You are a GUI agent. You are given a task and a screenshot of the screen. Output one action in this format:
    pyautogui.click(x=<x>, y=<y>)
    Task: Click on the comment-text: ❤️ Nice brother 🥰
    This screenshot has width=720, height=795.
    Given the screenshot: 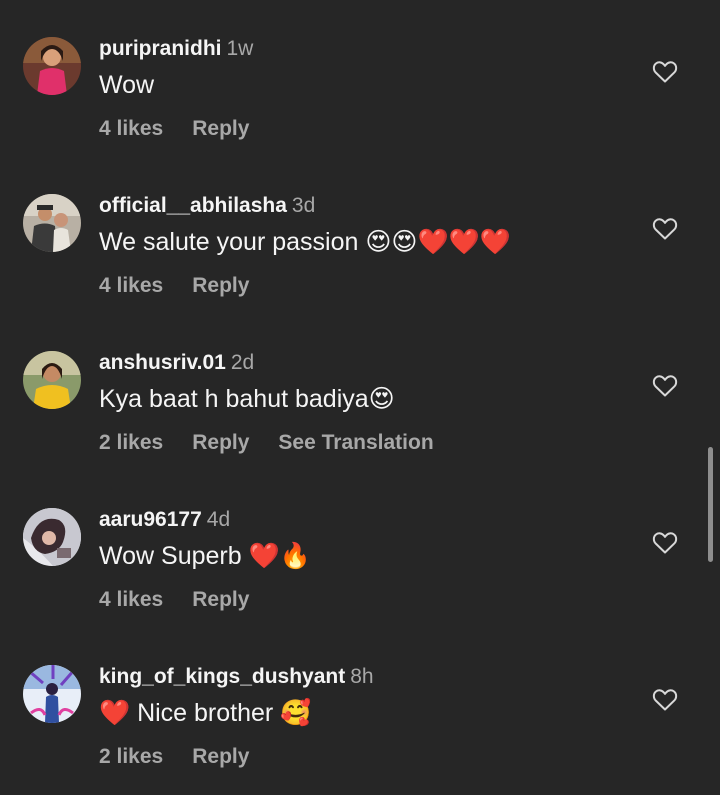 What is the action you would take?
    pyautogui.click(x=205, y=713)
    